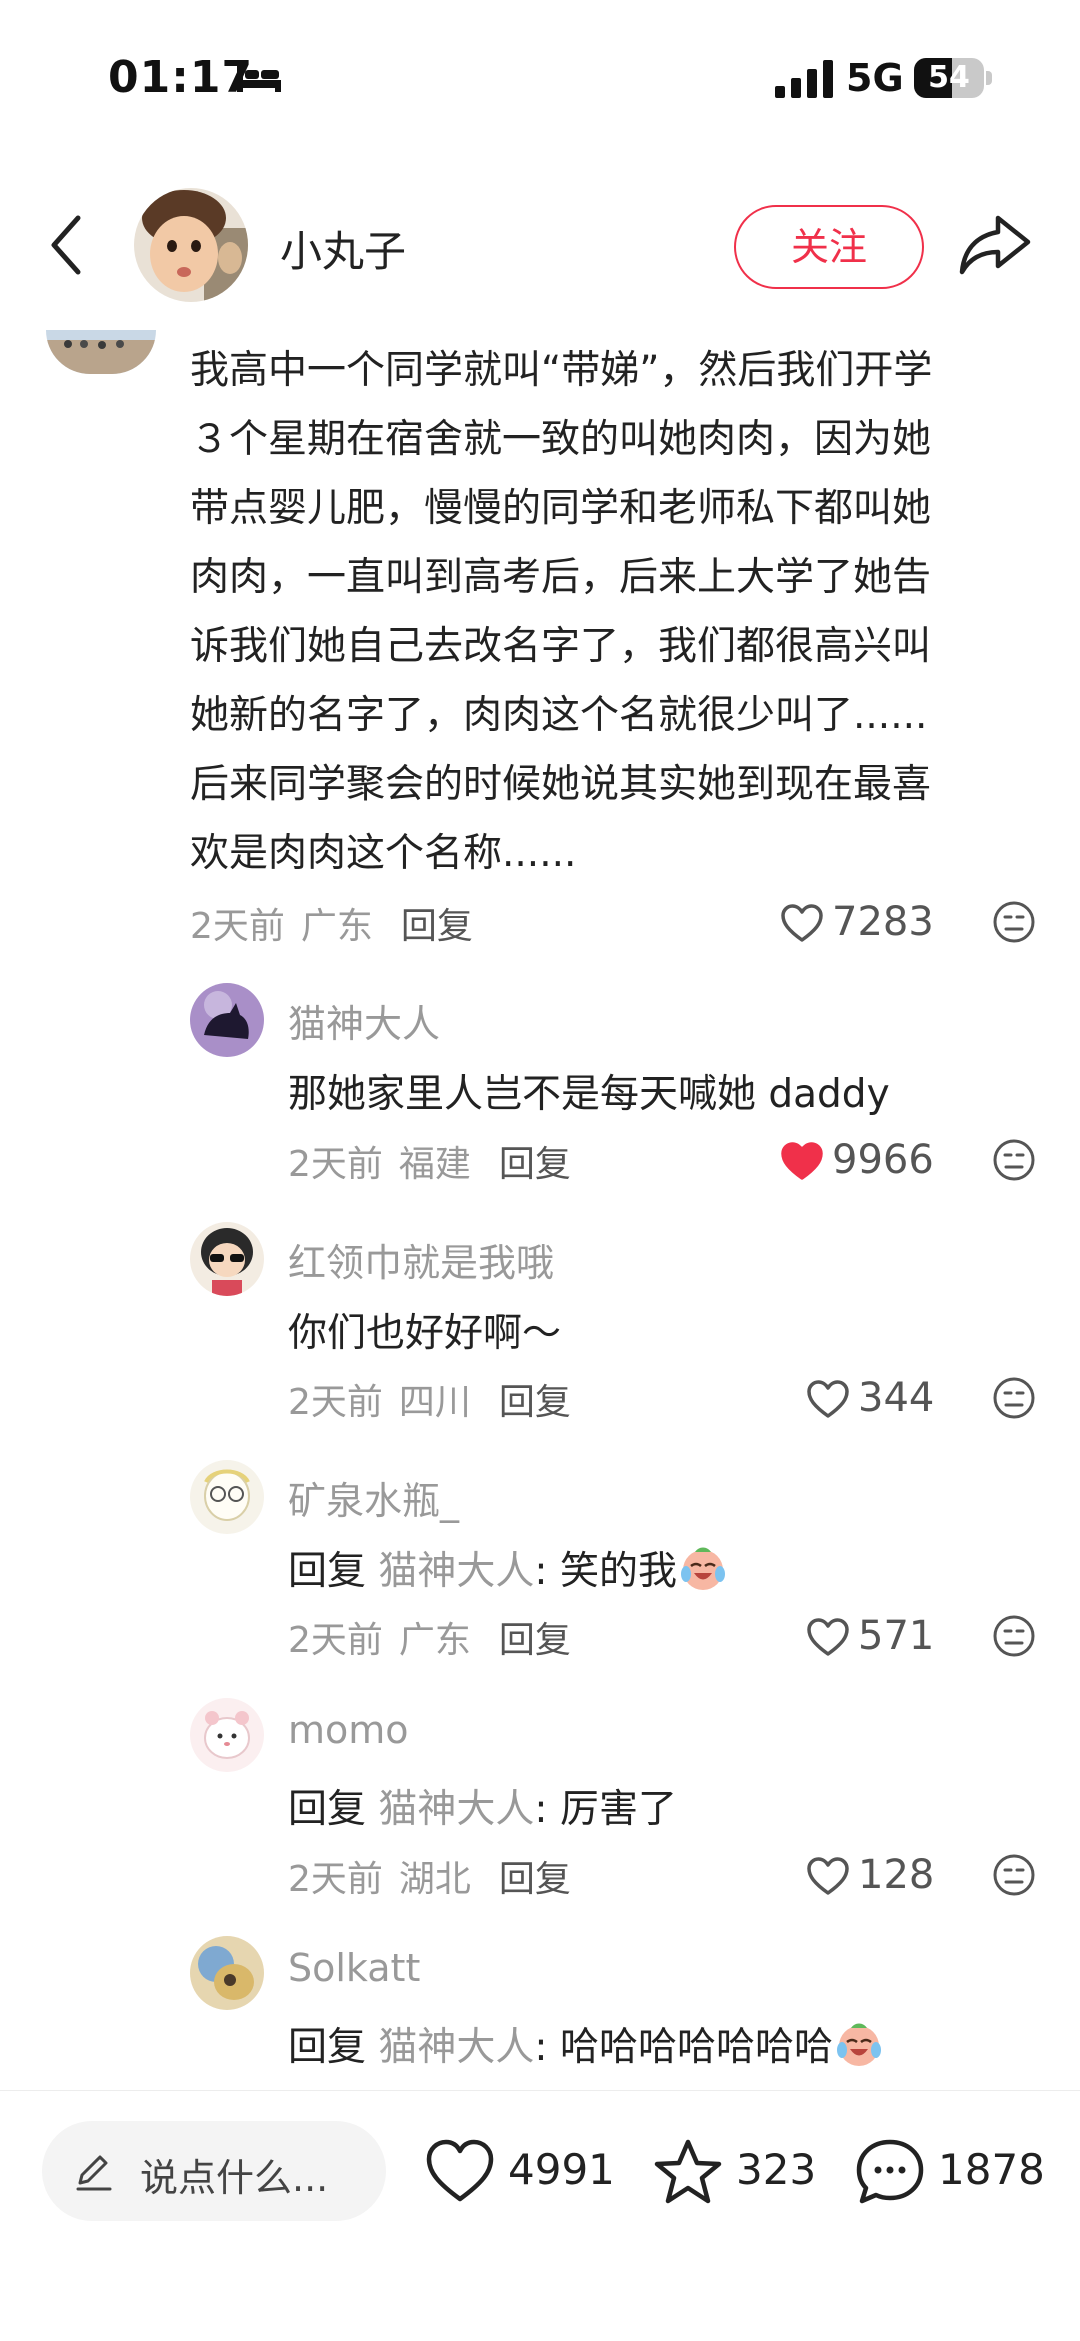  Describe the element at coordinates (776, 2169) in the screenshot. I see `favorite-count: 323` at that location.